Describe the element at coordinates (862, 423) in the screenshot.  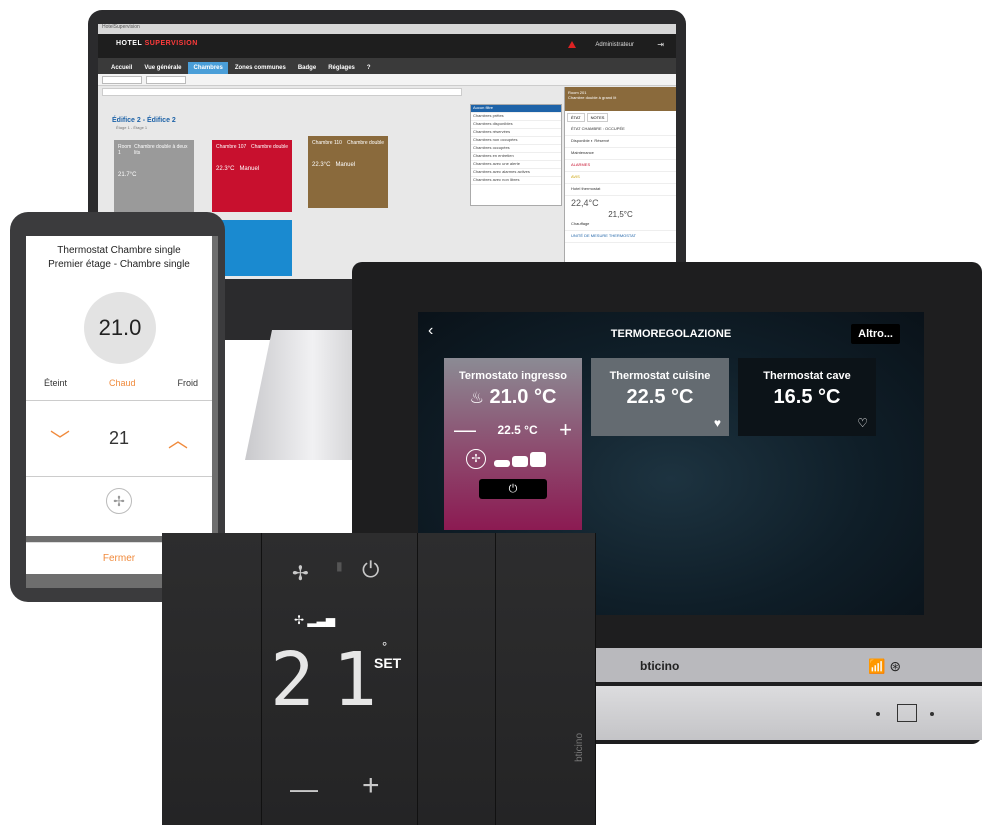
I see `favorite-outline-icon: ♡` at that location.